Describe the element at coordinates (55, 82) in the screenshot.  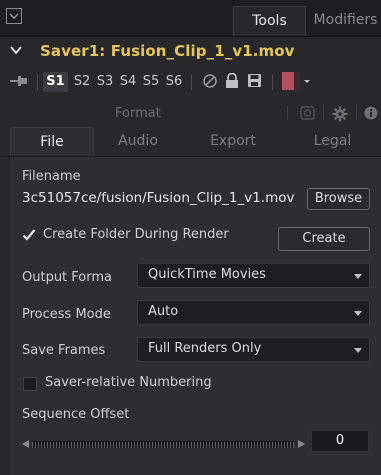
I see `version-s1: S1` at that location.